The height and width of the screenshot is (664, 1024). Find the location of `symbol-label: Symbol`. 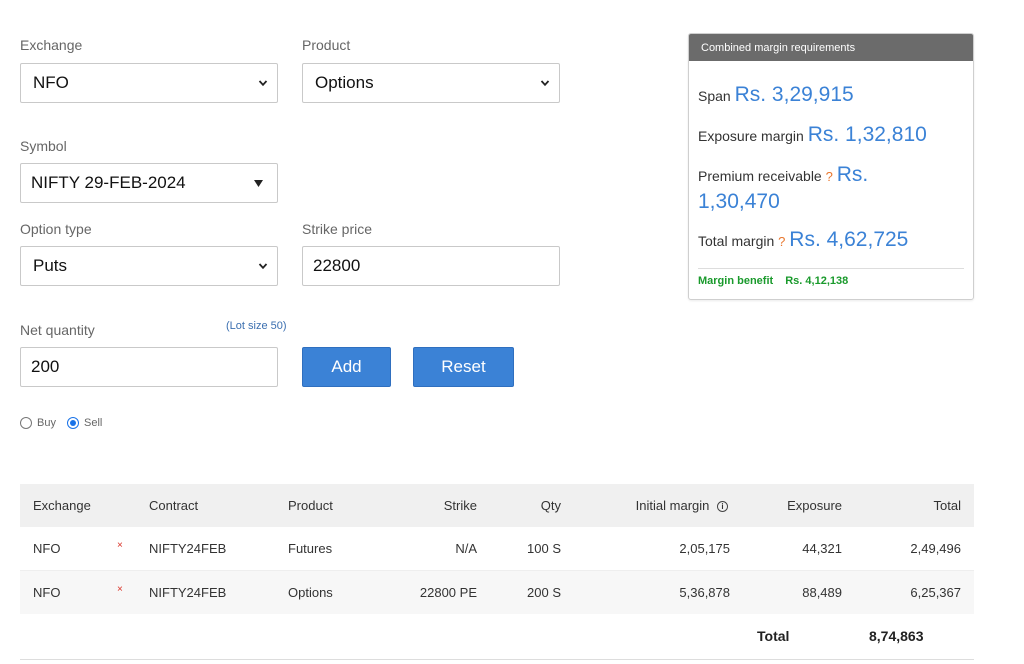

symbol-label: Symbol is located at coordinates (43, 146).